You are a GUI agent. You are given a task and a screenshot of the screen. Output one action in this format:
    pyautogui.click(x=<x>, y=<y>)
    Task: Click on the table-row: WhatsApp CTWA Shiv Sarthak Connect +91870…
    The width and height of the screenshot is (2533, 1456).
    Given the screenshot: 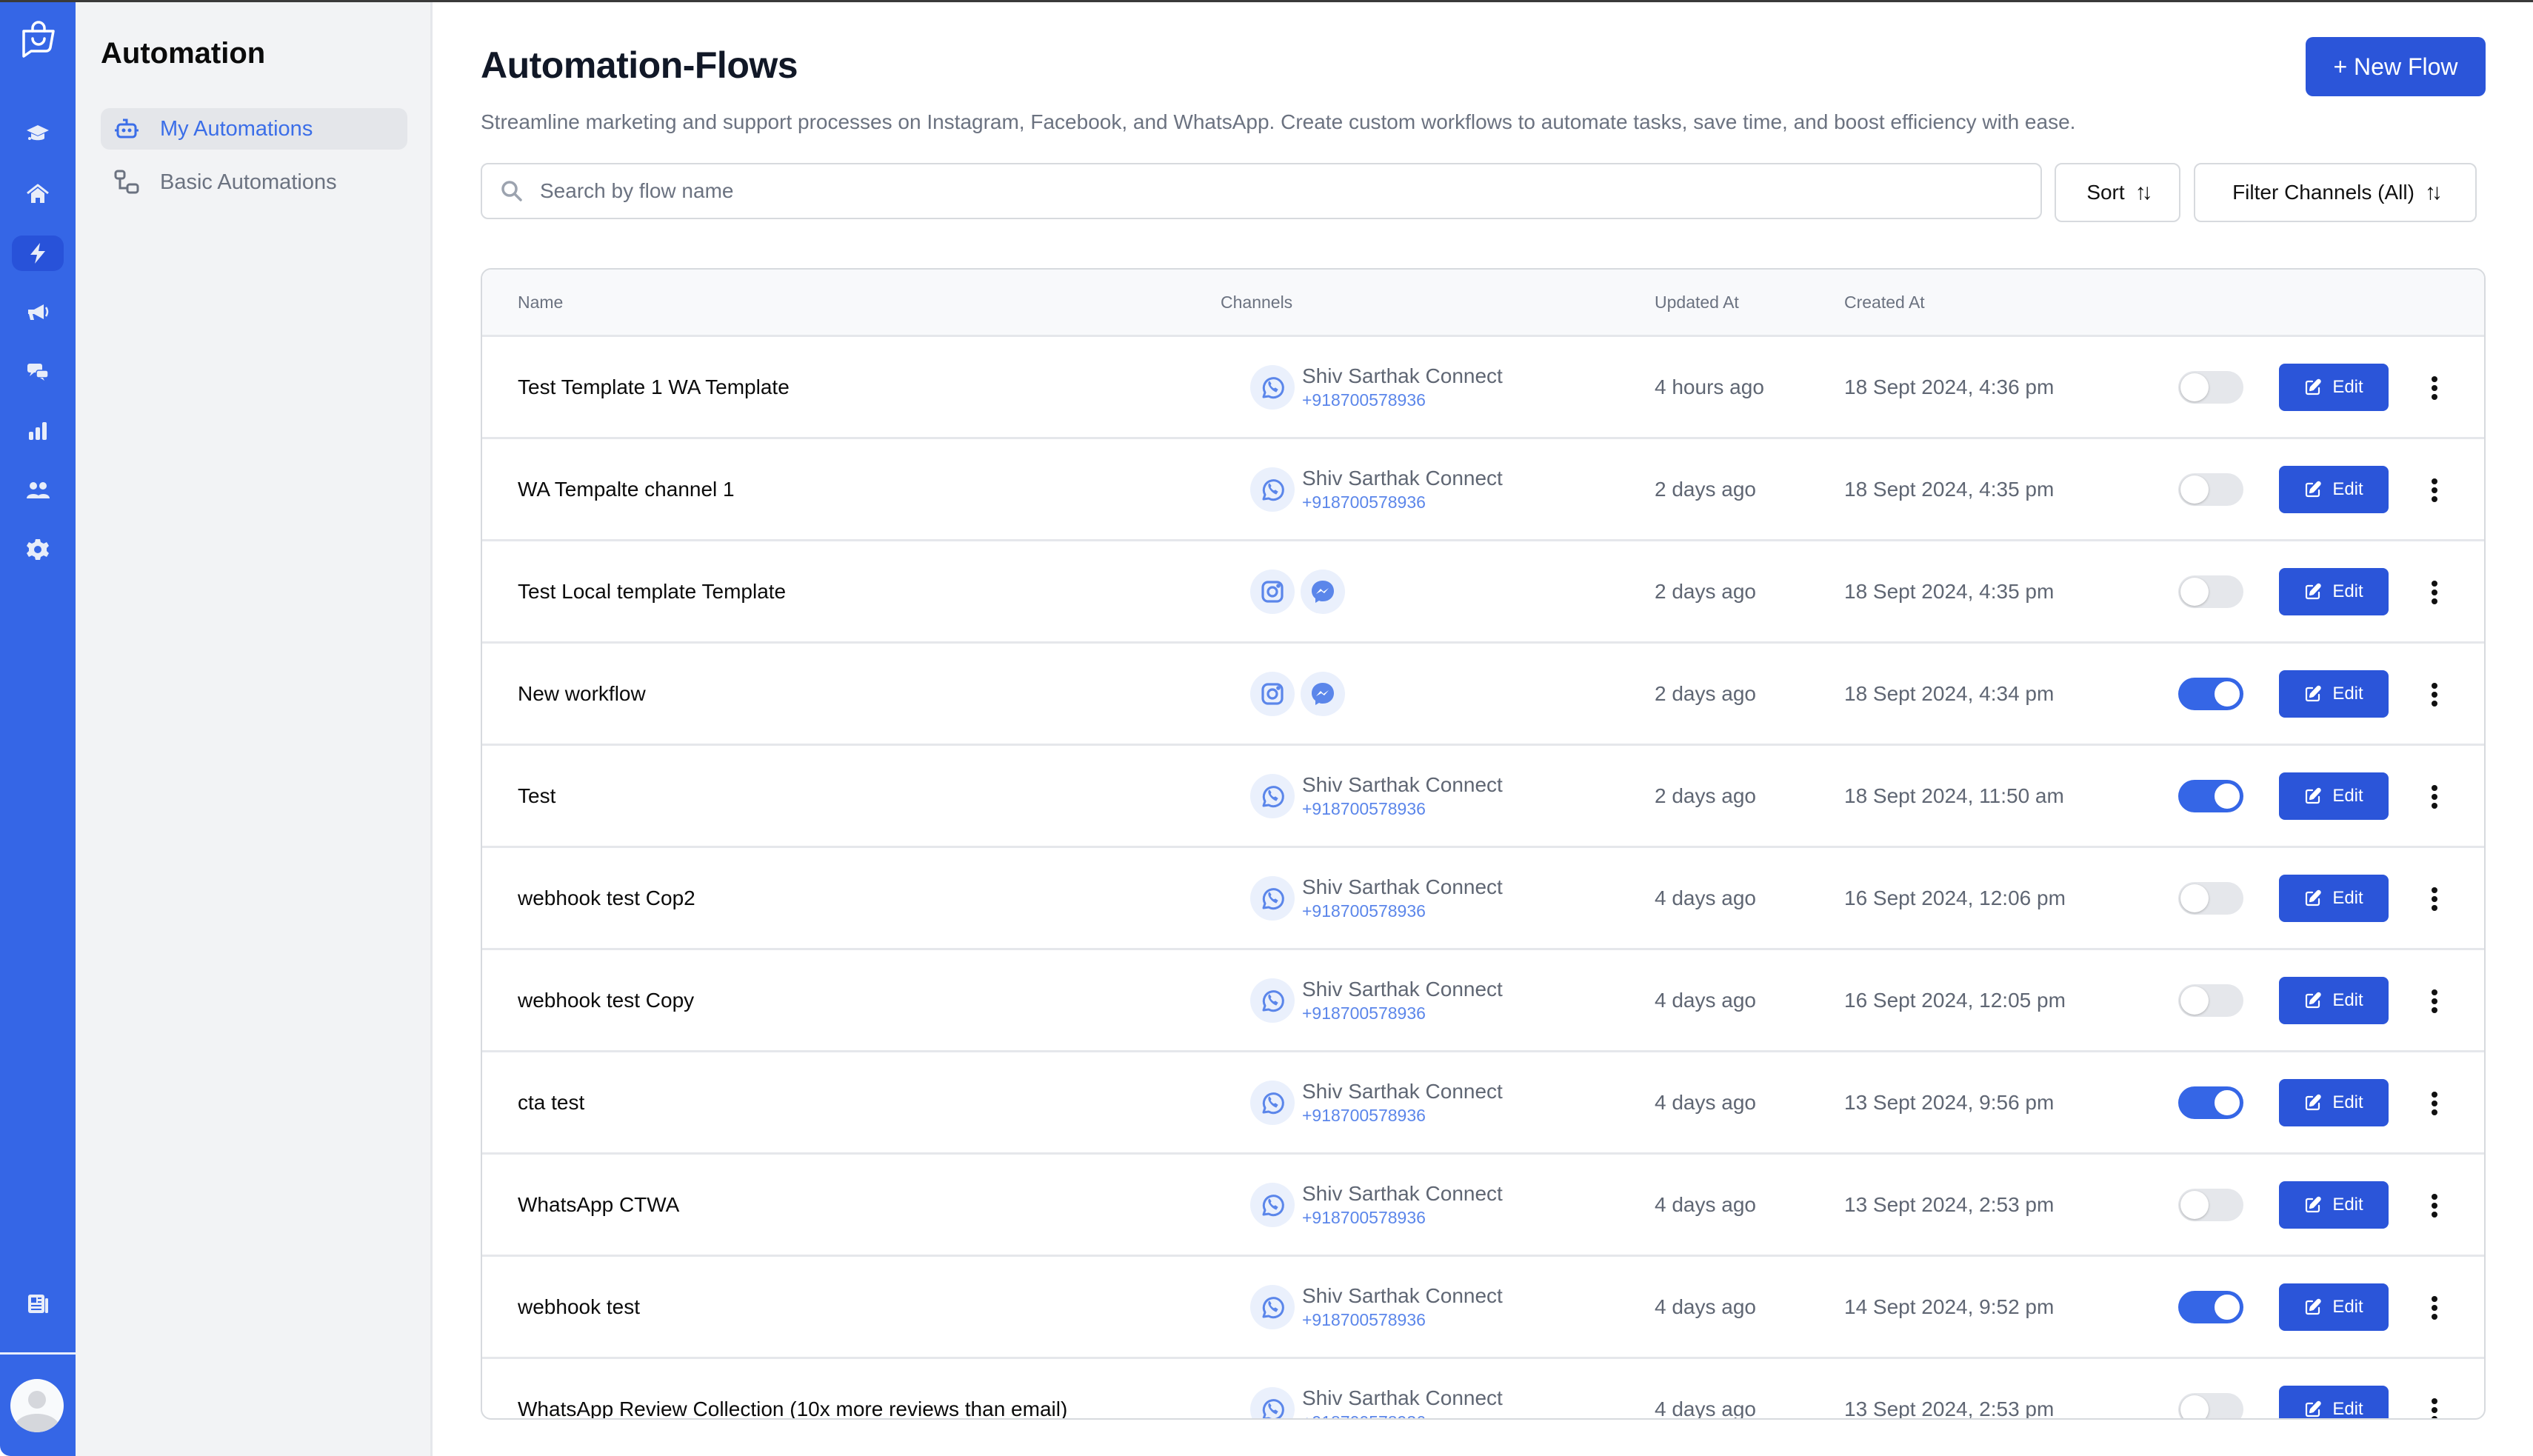 What is the action you would take?
    pyautogui.click(x=1483, y=1206)
    